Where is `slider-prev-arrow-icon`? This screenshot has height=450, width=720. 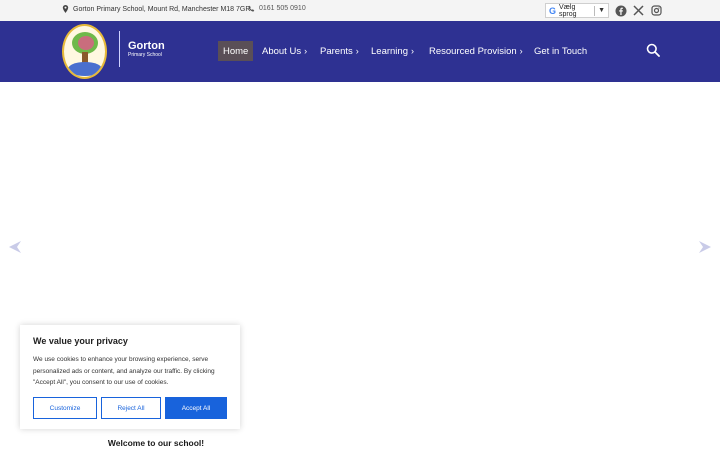
slider-prev-arrow-icon is located at coordinates (15, 247).